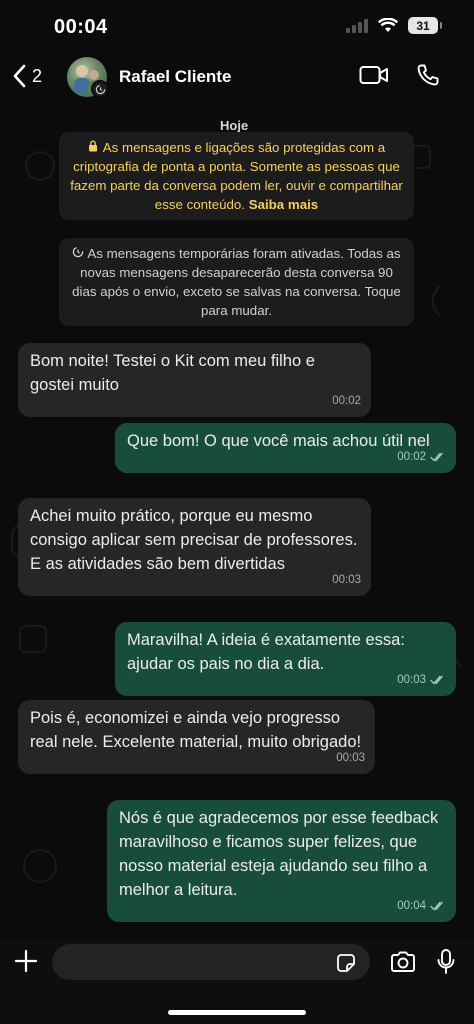  Describe the element at coordinates (100, 89) in the screenshot. I see `disappearing-timer-icon` at that location.